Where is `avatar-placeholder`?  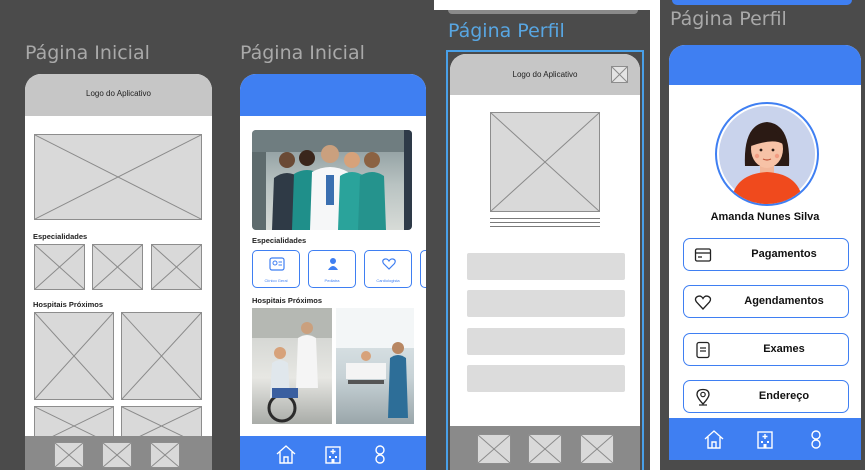 avatar-placeholder is located at coordinates (545, 162).